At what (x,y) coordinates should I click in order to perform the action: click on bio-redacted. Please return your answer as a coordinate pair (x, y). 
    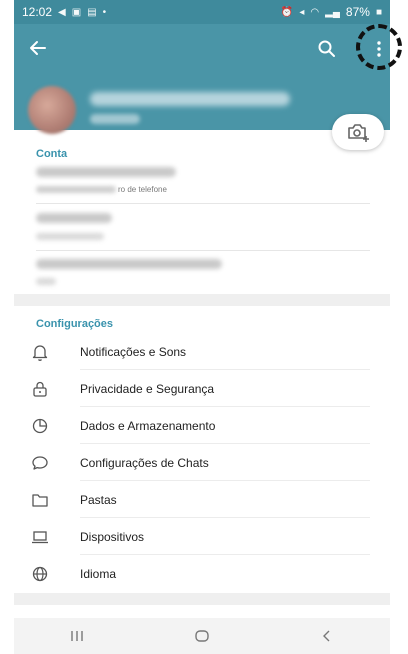
    Looking at the image, I should click on (129, 264).